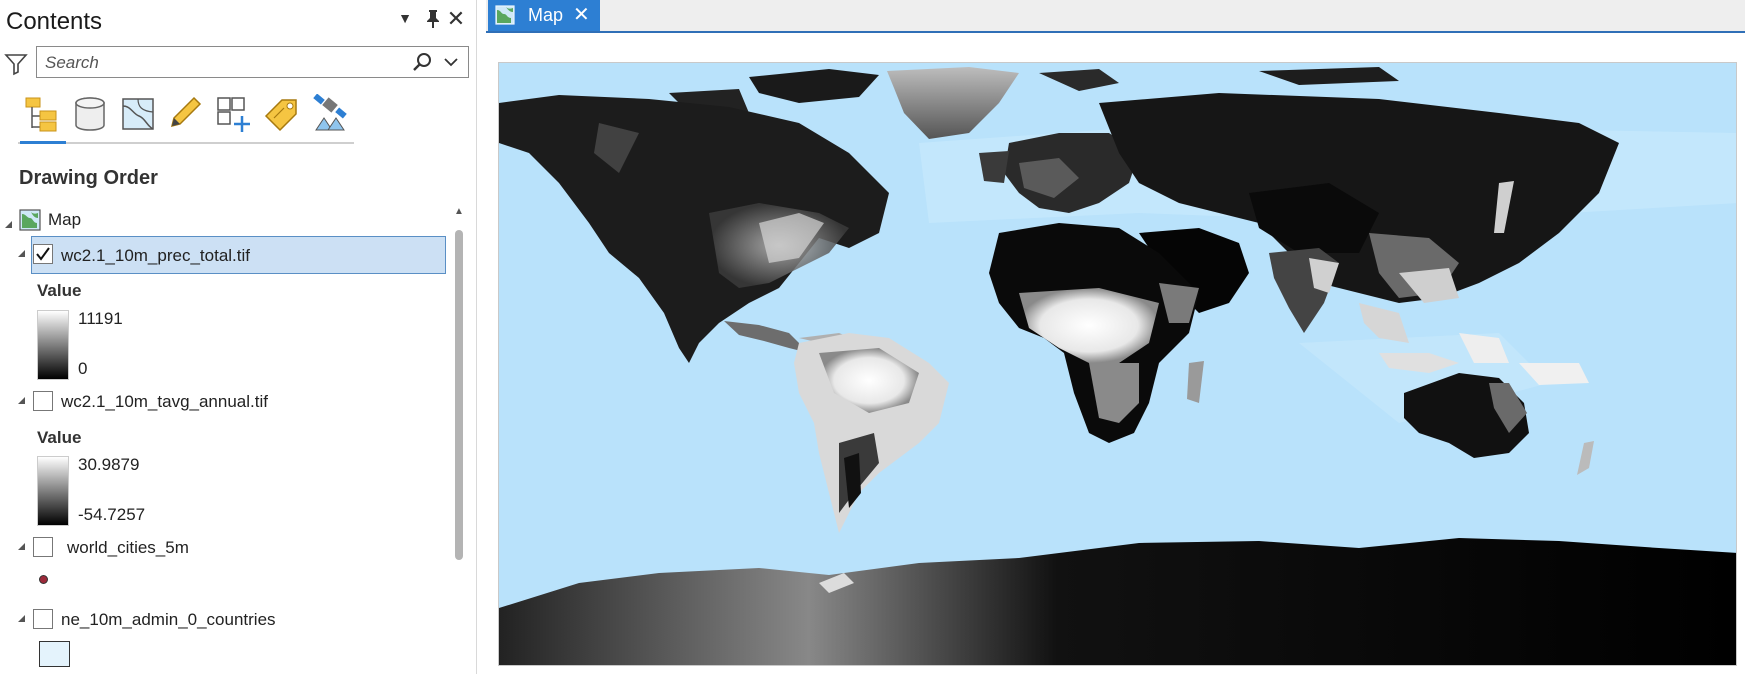  Describe the element at coordinates (581, 14) in the screenshot. I see `close-tab-icon: ✕` at that location.